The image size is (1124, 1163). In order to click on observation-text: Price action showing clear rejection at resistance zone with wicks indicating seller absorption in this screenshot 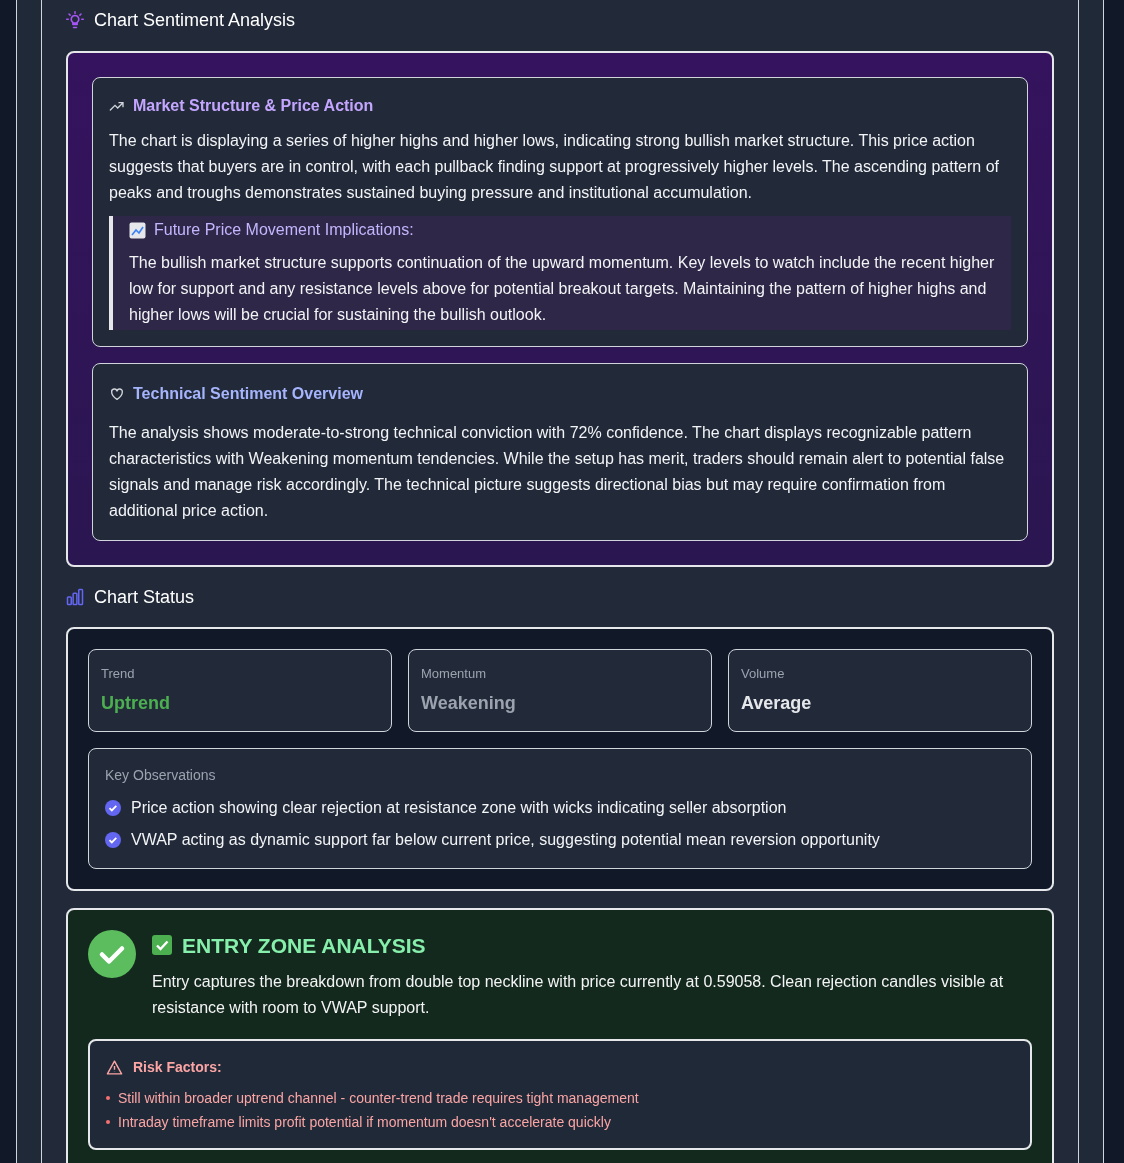, I will do `click(459, 807)`.